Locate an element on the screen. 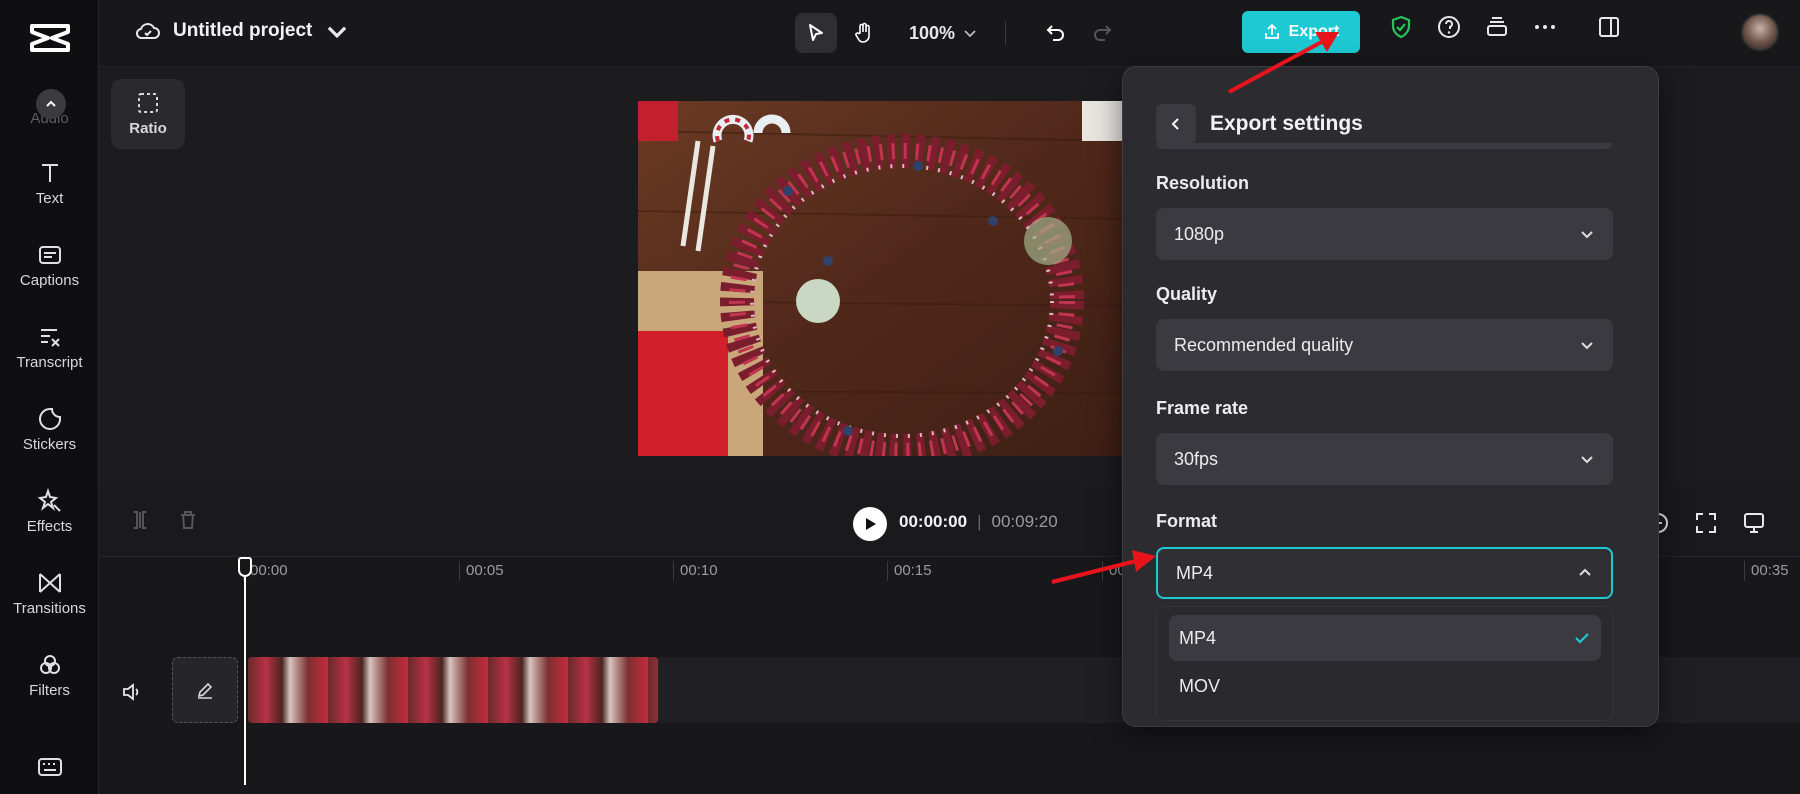 This screenshot has width=1800, height=794. more-icon is located at coordinates (1545, 27).